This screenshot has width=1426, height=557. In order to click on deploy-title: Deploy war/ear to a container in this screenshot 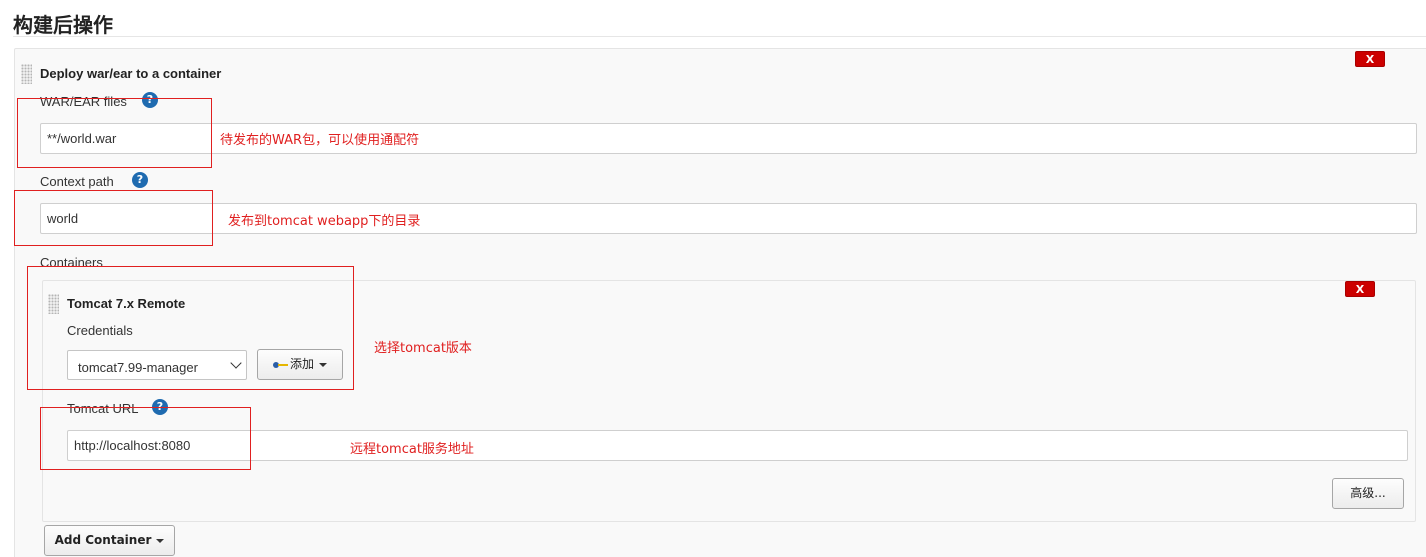, I will do `click(131, 73)`.